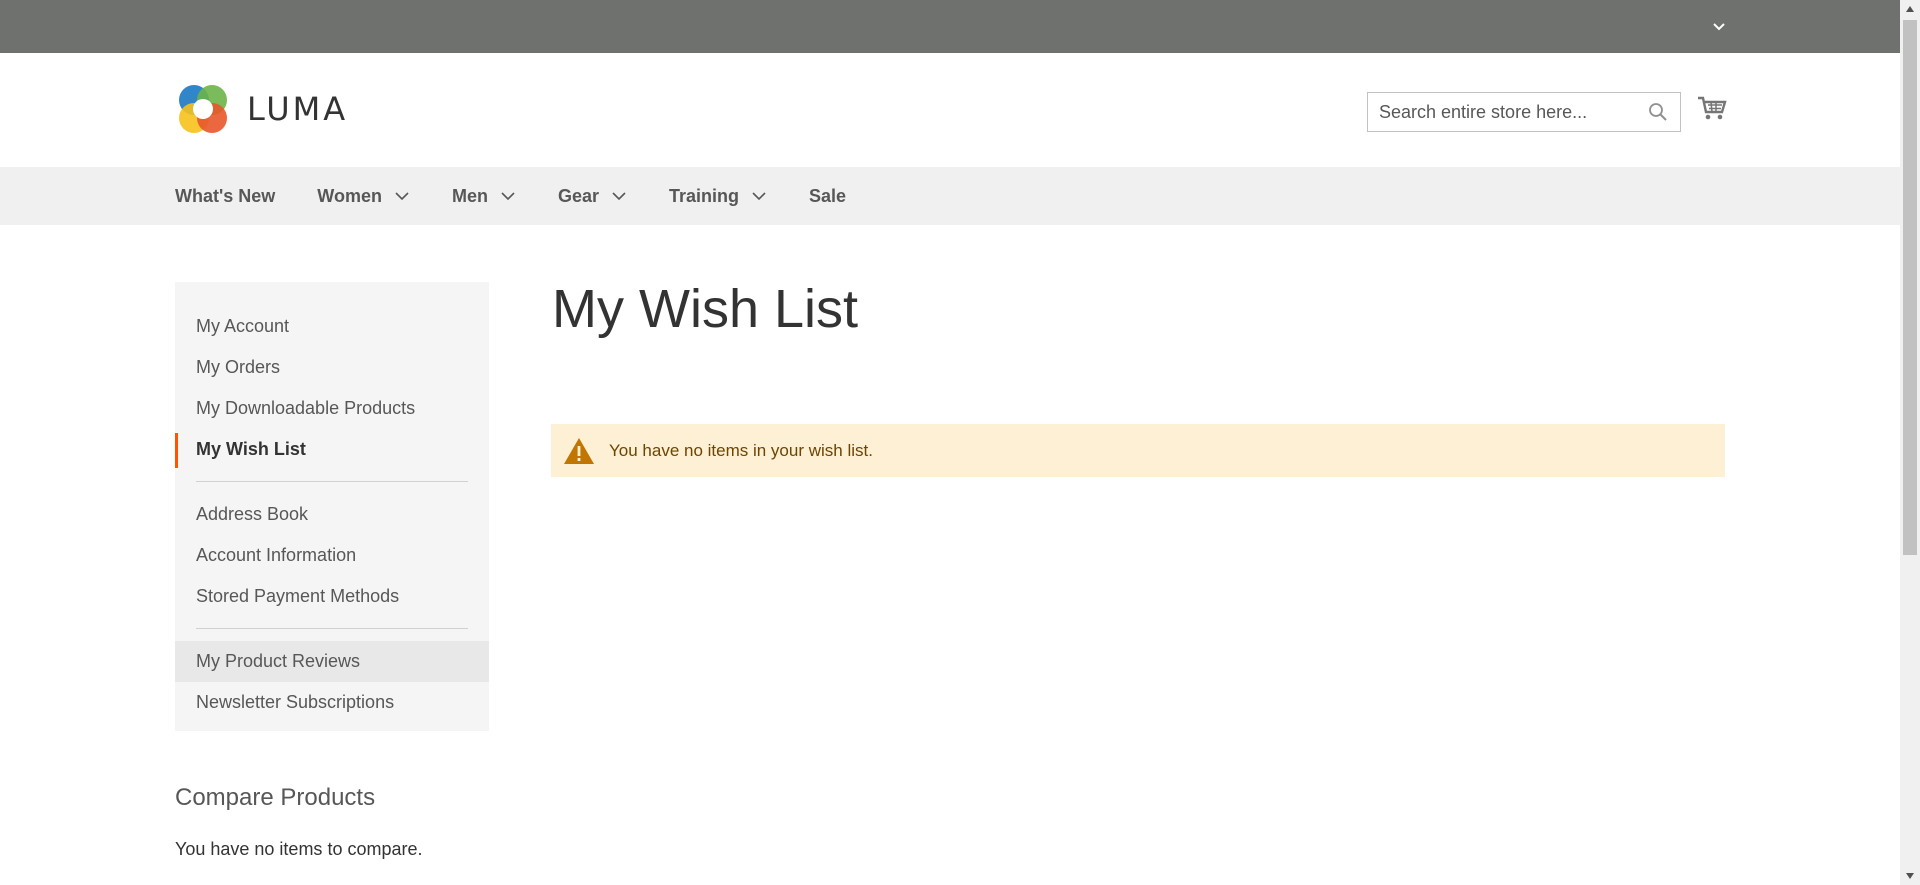 The height and width of the screenshot is (885, 1920). What do you see at coordinates (705, 309) in the screenshot?
I see `page-title: My Wish List` at bounding box center [705, 309].